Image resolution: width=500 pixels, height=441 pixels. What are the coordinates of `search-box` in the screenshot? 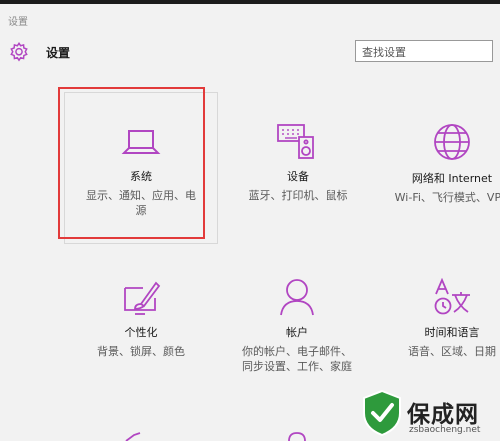 It's located at (424, 51).